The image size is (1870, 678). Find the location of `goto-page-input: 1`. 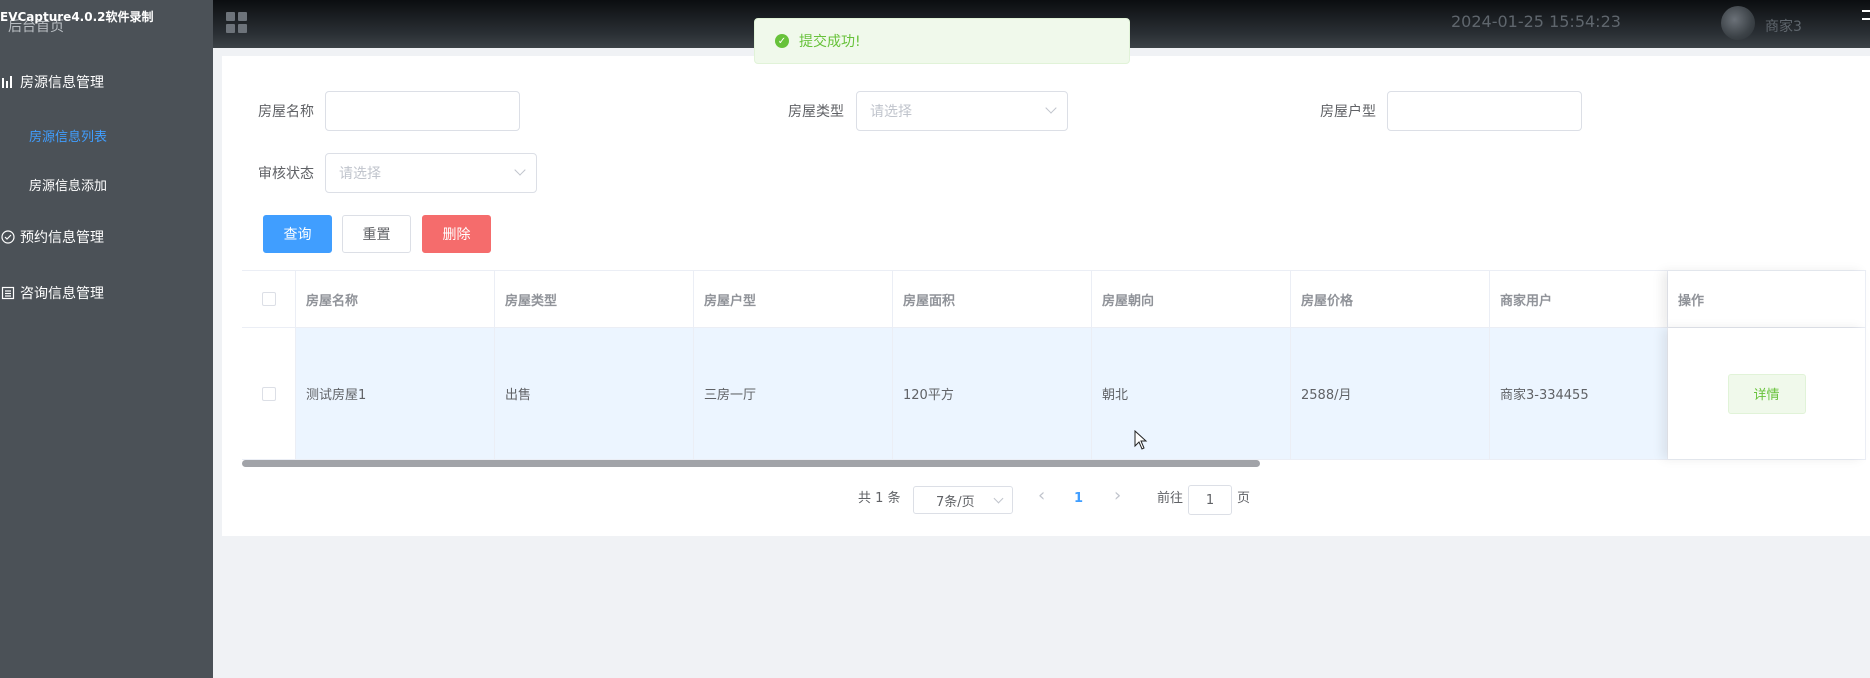

goto-page-input: 1 is located at coordinates (1210, 500).